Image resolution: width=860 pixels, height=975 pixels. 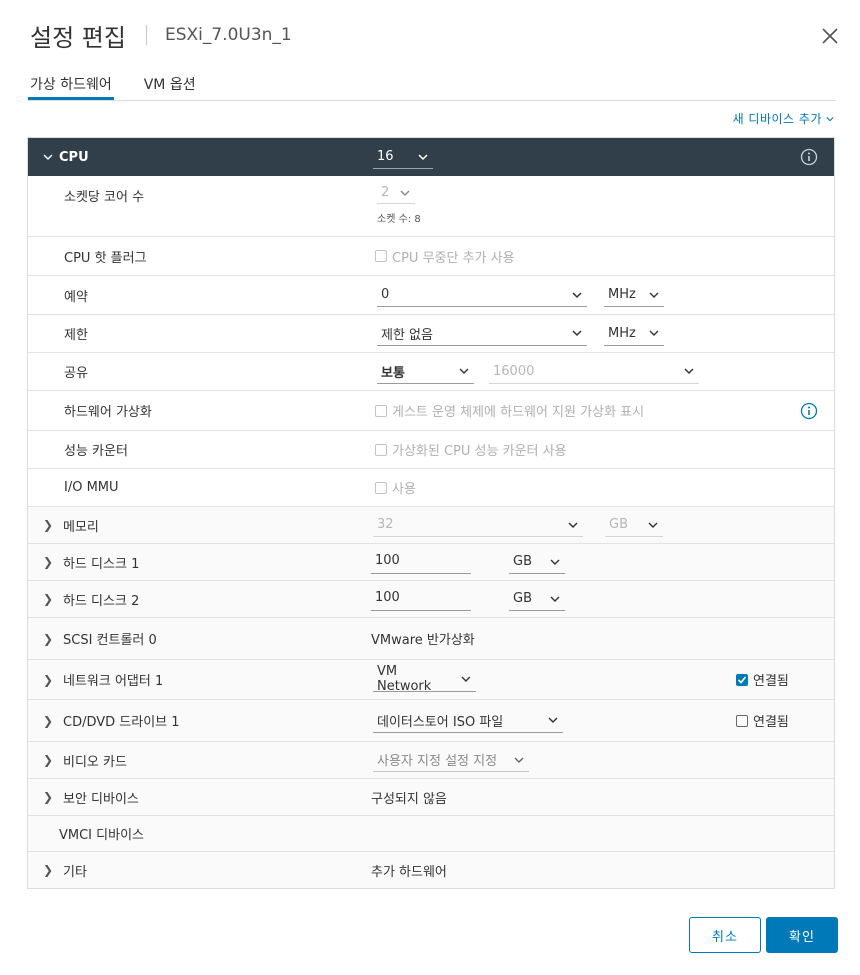 I want to click on scsi-value: VMware 반가상화, so click(x=423, y=640).